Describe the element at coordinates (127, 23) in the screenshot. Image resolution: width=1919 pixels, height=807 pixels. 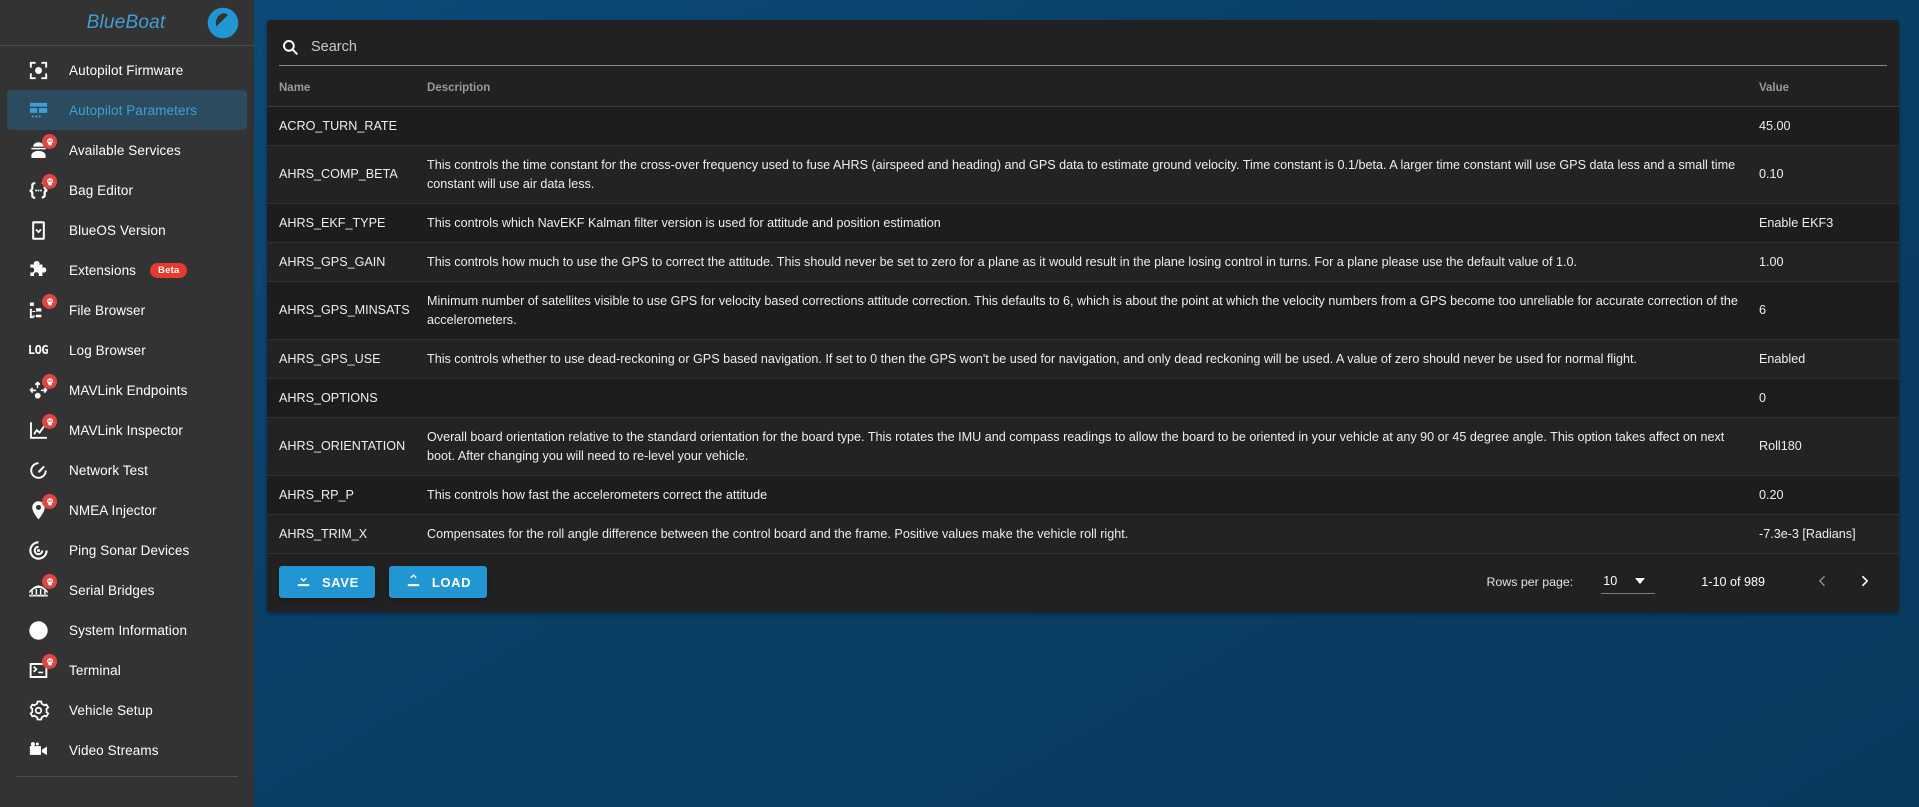
I see `sidebar-header: BlueBoat` at that location.